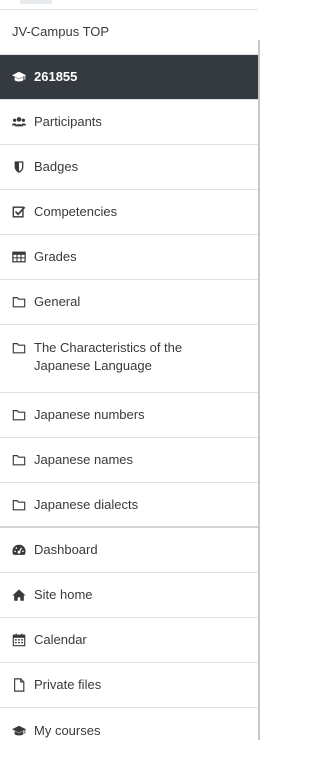  What do you see at coordinates (129, 730) in the screenshot?
I see `nav-item-my-courses: My courses` at bounding box center [129, 730].